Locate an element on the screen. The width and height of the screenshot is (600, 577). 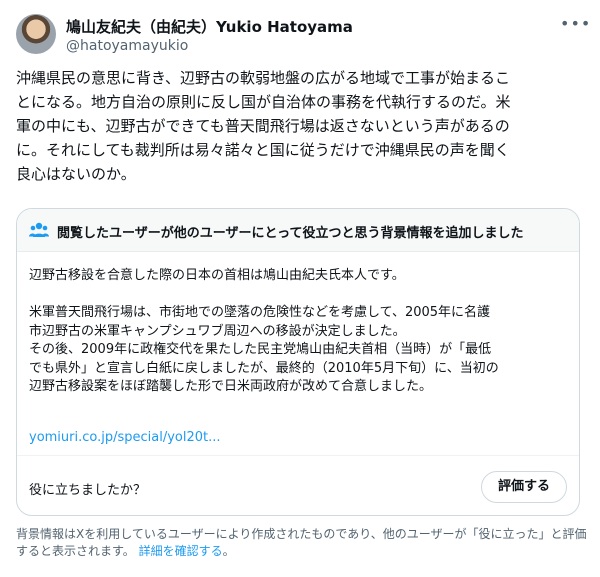
author-name: 鳩山友紀夫（由紀夫）Yukio Hatoyama is located at coordinates (209, 26).